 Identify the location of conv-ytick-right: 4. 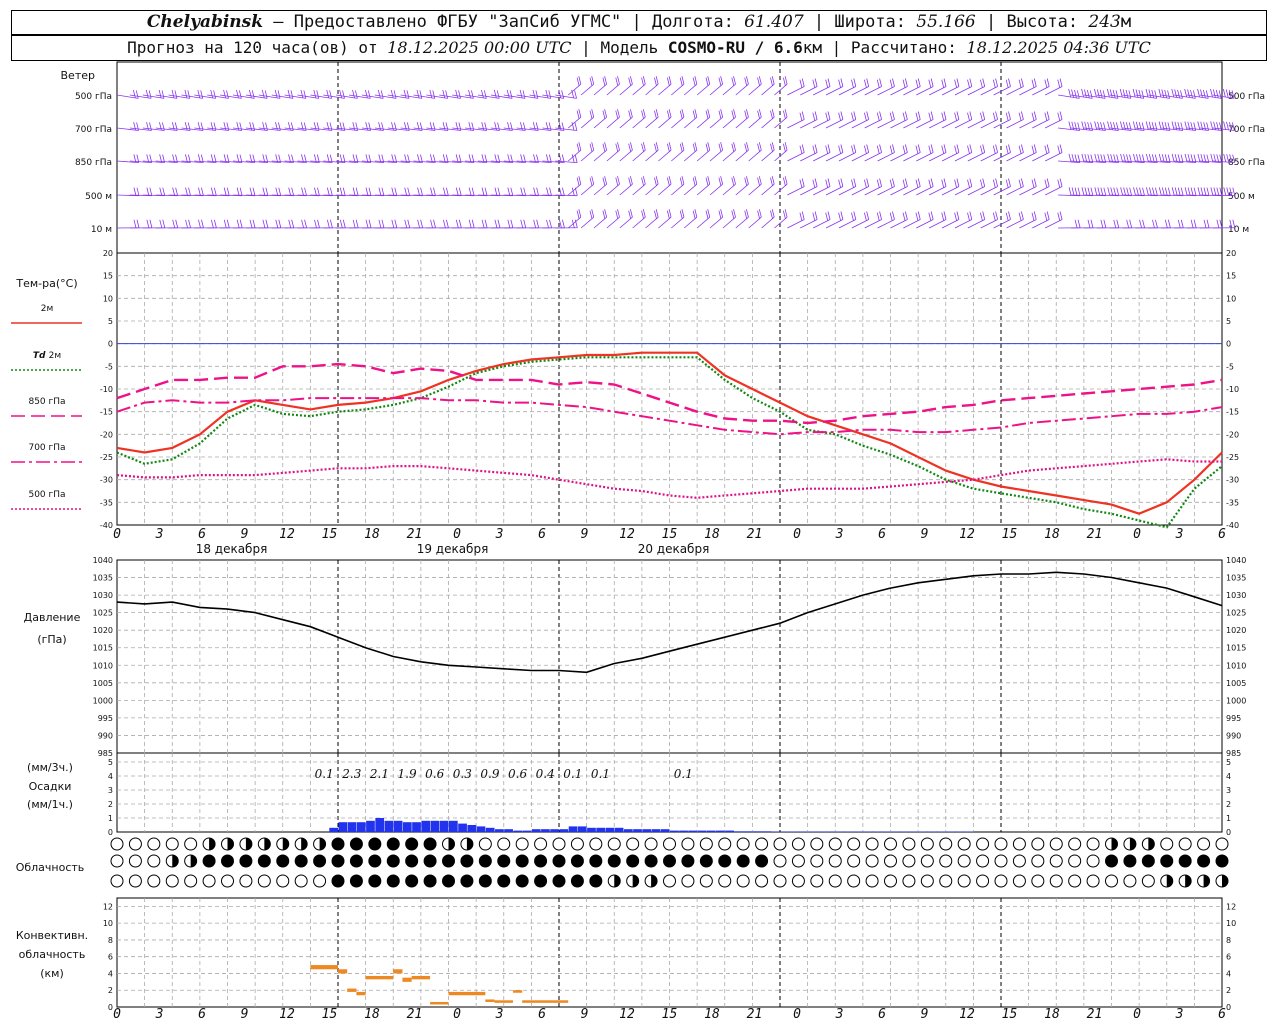
(1228, 973).